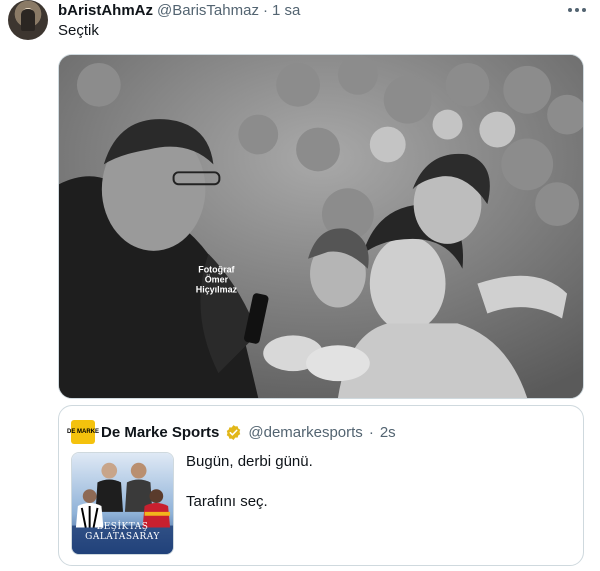 This screenshot has height=571, width=600. Describe the element at coordinates (28, 20) in the screenshot. I see `author-avatar` at that location.